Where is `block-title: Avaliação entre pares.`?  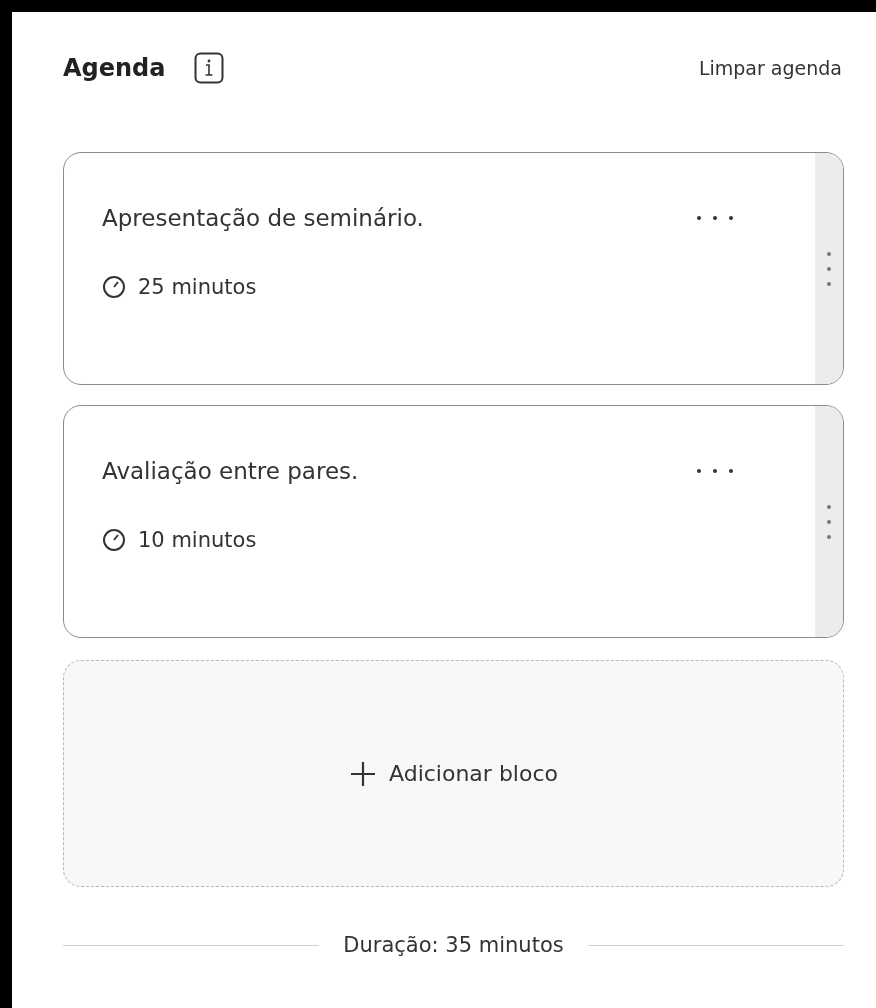 block-title: Avaliação entre pares. is located at coordinates (230, 471).